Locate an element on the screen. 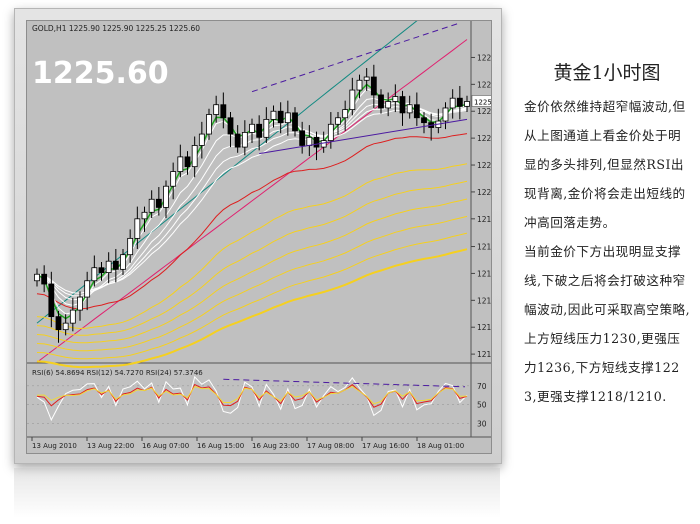 The width and height of the screenshot is (700, 524). rsi-divergence-line is located at coordinates (344, 383).